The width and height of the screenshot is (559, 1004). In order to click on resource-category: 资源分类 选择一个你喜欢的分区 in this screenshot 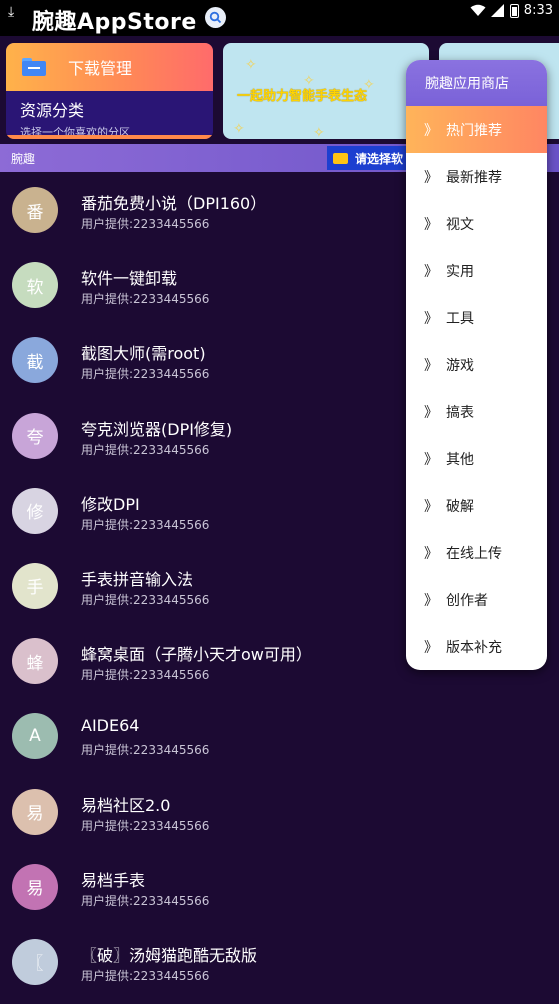, I will do `click(109, 115)`.